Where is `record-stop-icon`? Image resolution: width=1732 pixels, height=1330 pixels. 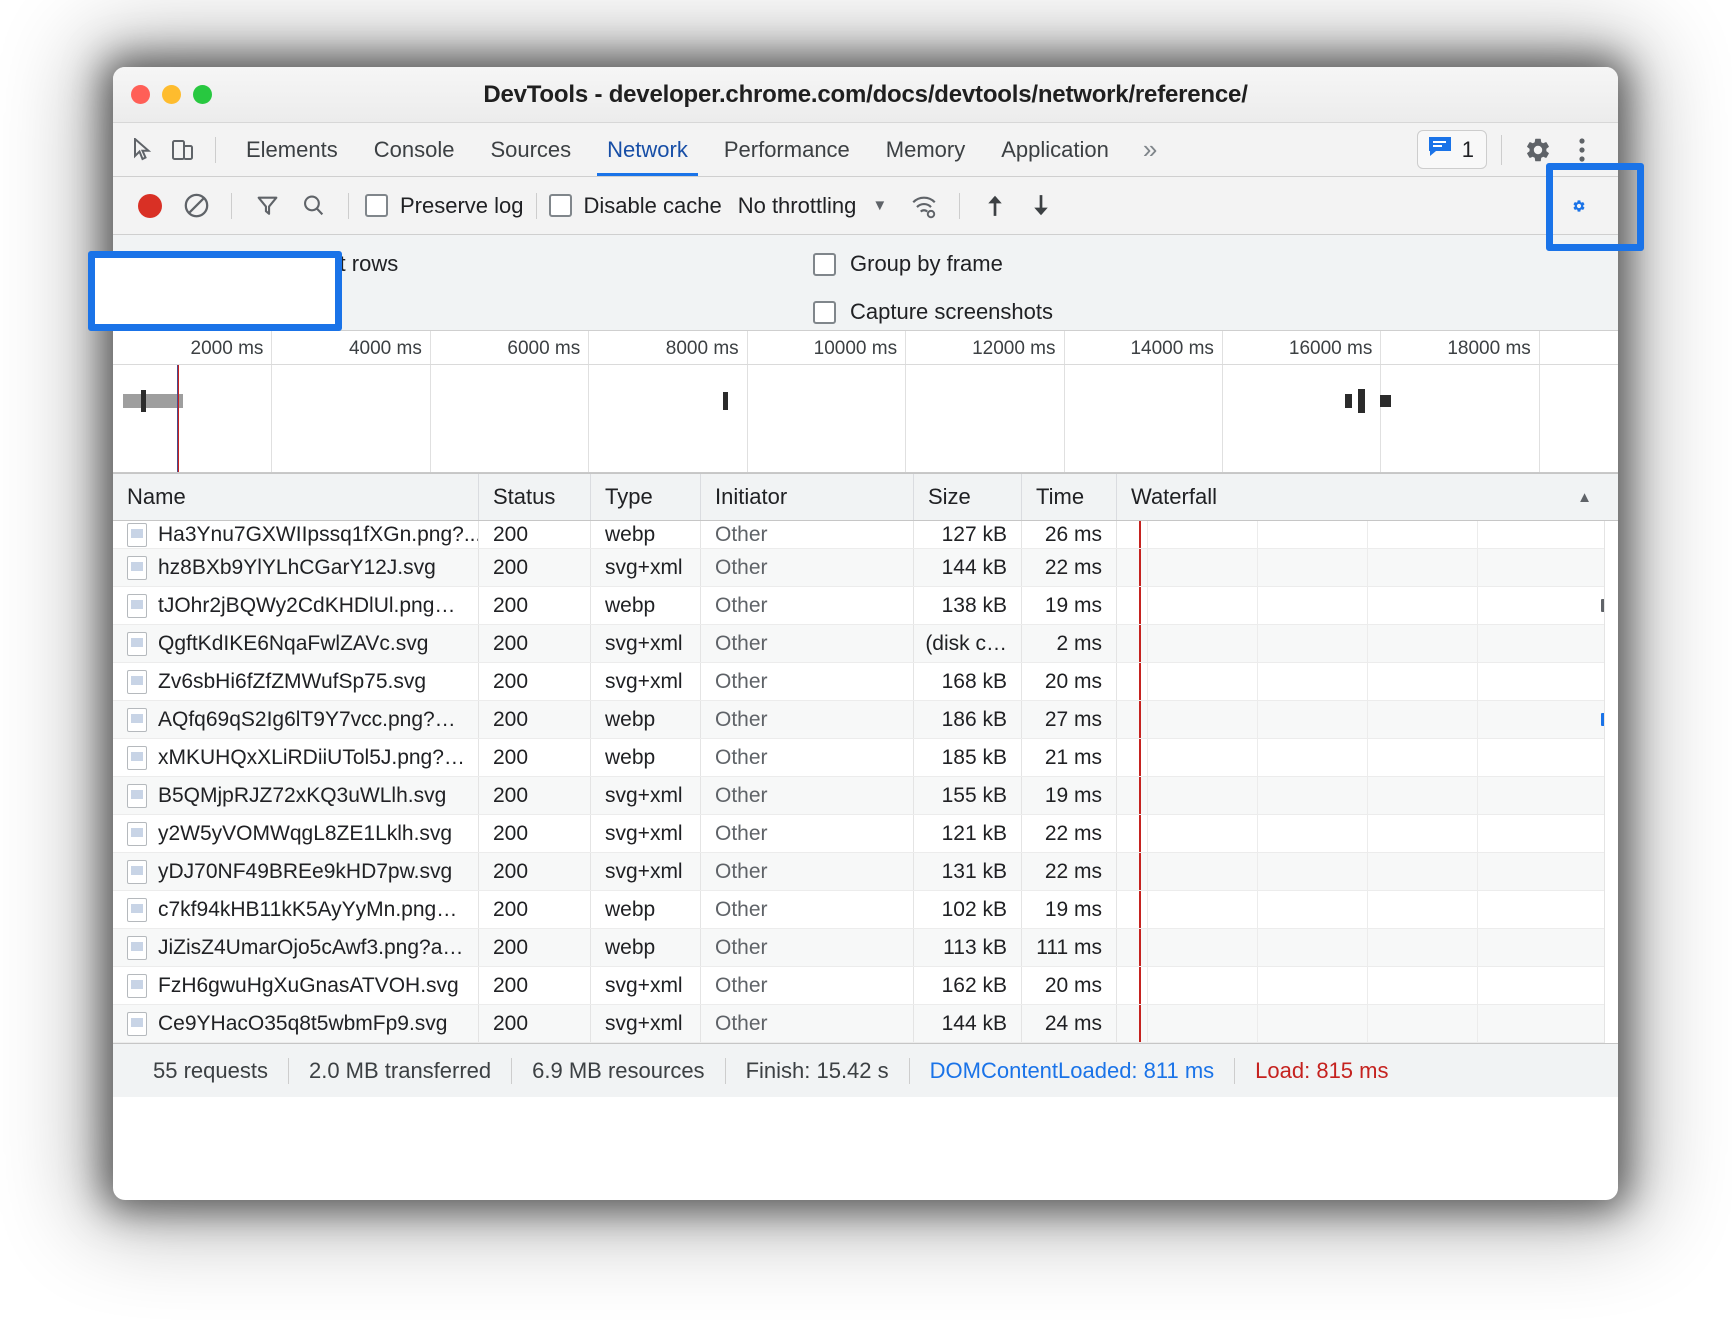 record-stop-icon is located at coordinates (150, 206).